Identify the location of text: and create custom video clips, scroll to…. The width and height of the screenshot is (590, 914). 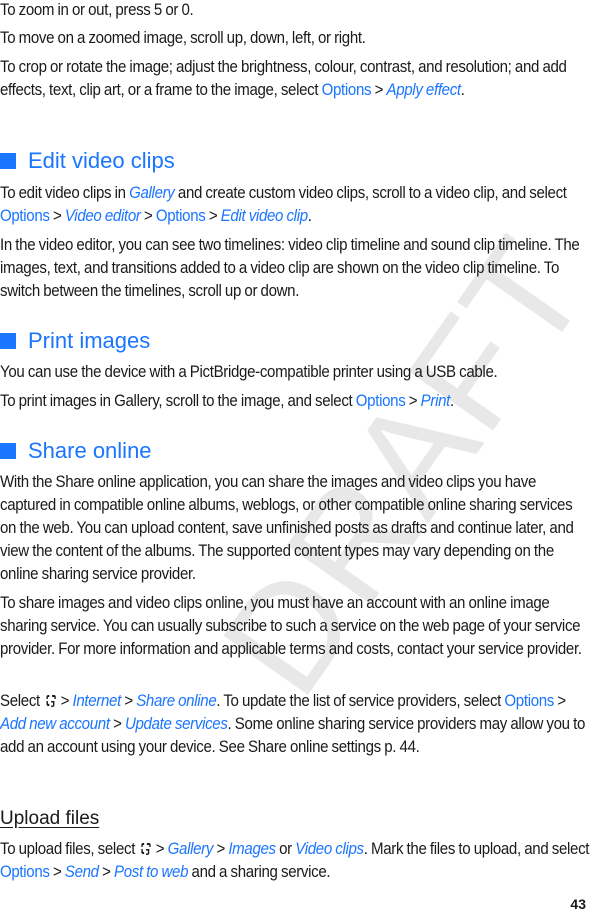
(370, 193).